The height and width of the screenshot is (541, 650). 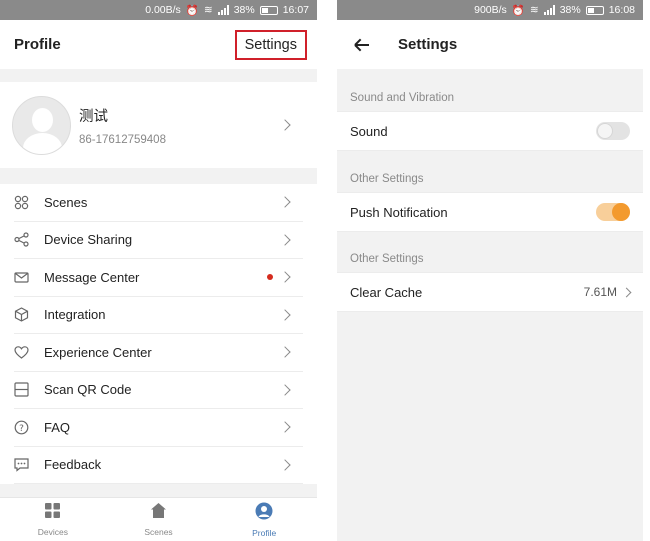 What do you see at coordinates (21, 277) in the screenshot?
I see `mail-icon` at bounding box center [21, 277].